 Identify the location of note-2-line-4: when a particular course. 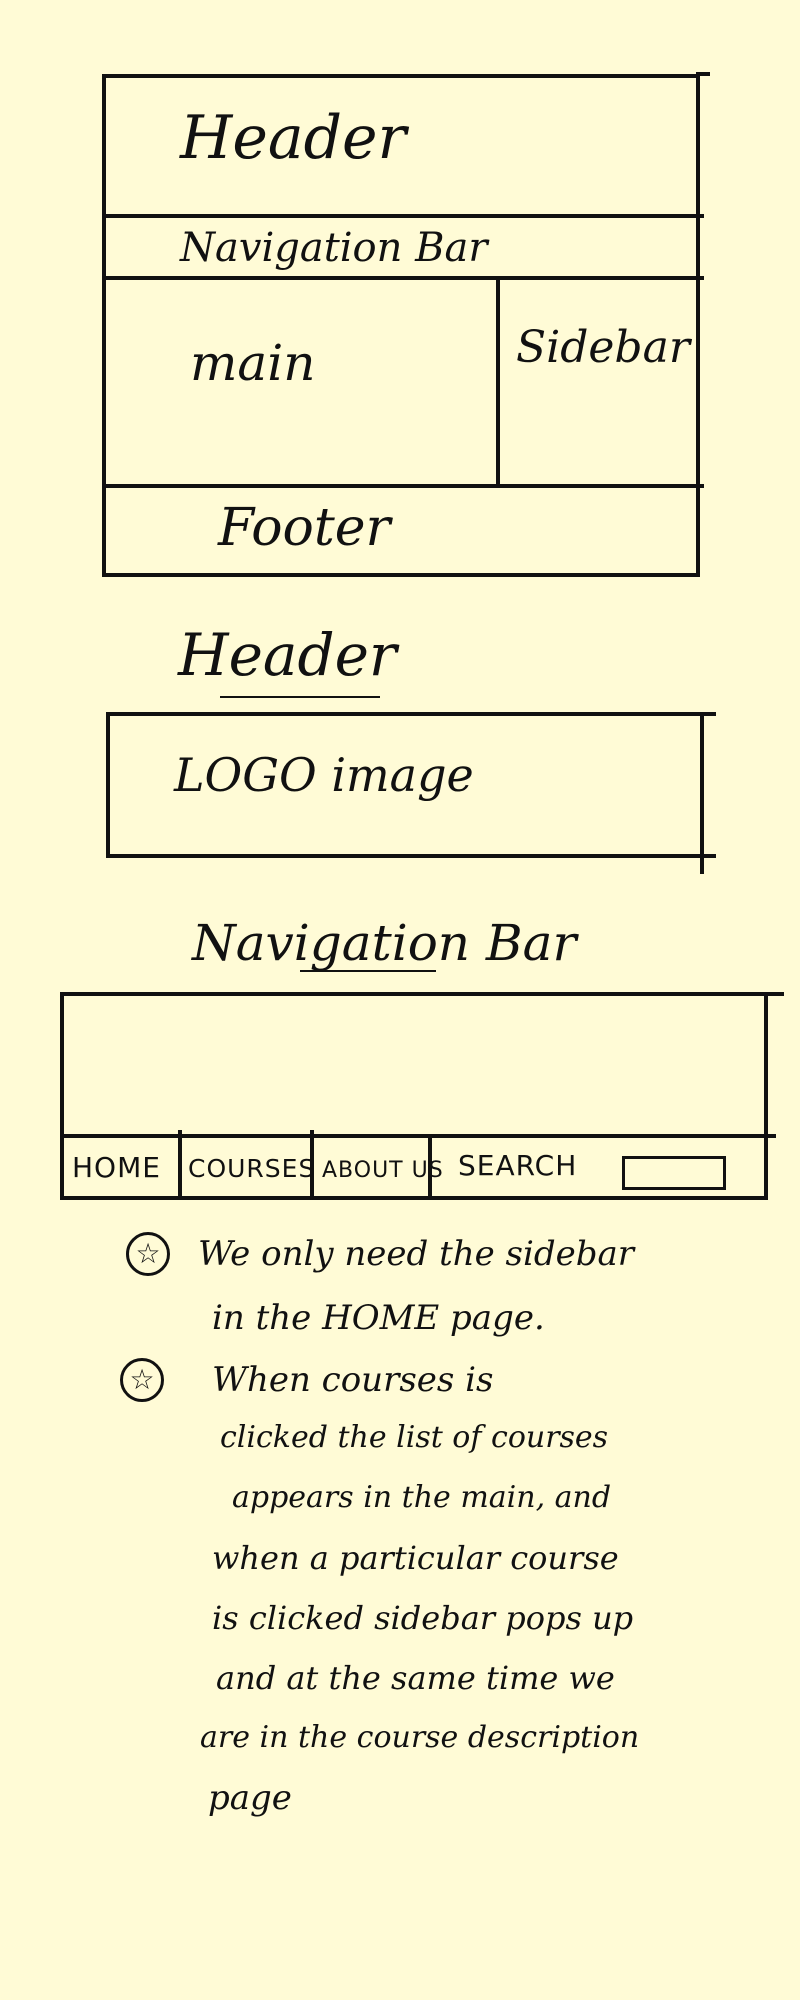
(415, 1558).